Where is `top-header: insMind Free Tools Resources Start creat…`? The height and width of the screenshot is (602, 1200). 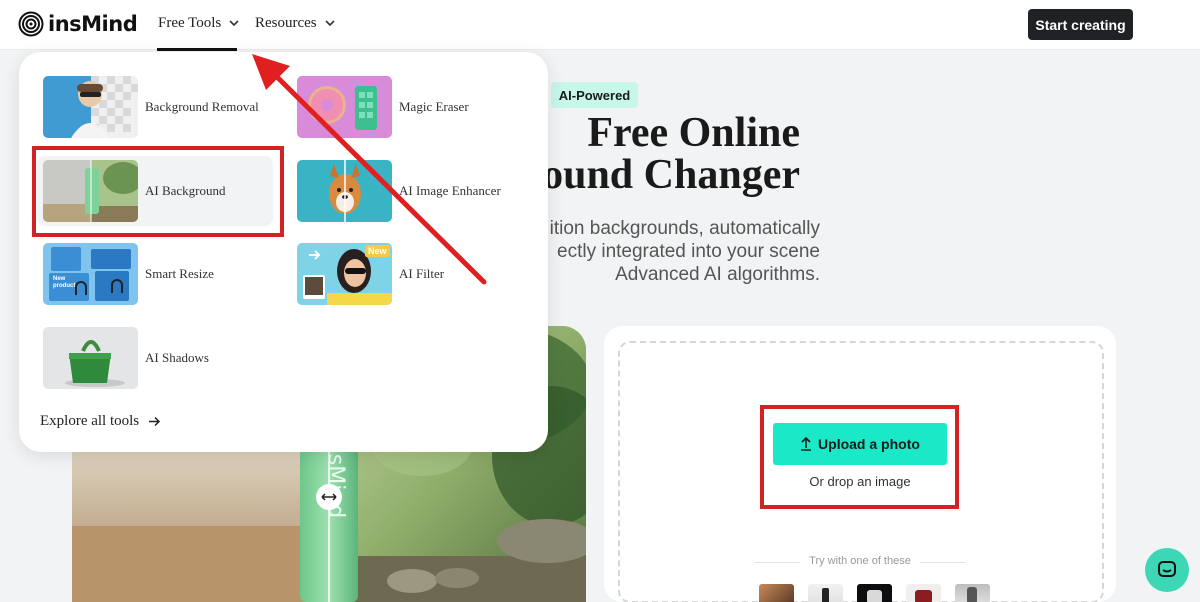 top-header: insMind Free Tools Resources Start creat… is located at coordinates (600, 25).